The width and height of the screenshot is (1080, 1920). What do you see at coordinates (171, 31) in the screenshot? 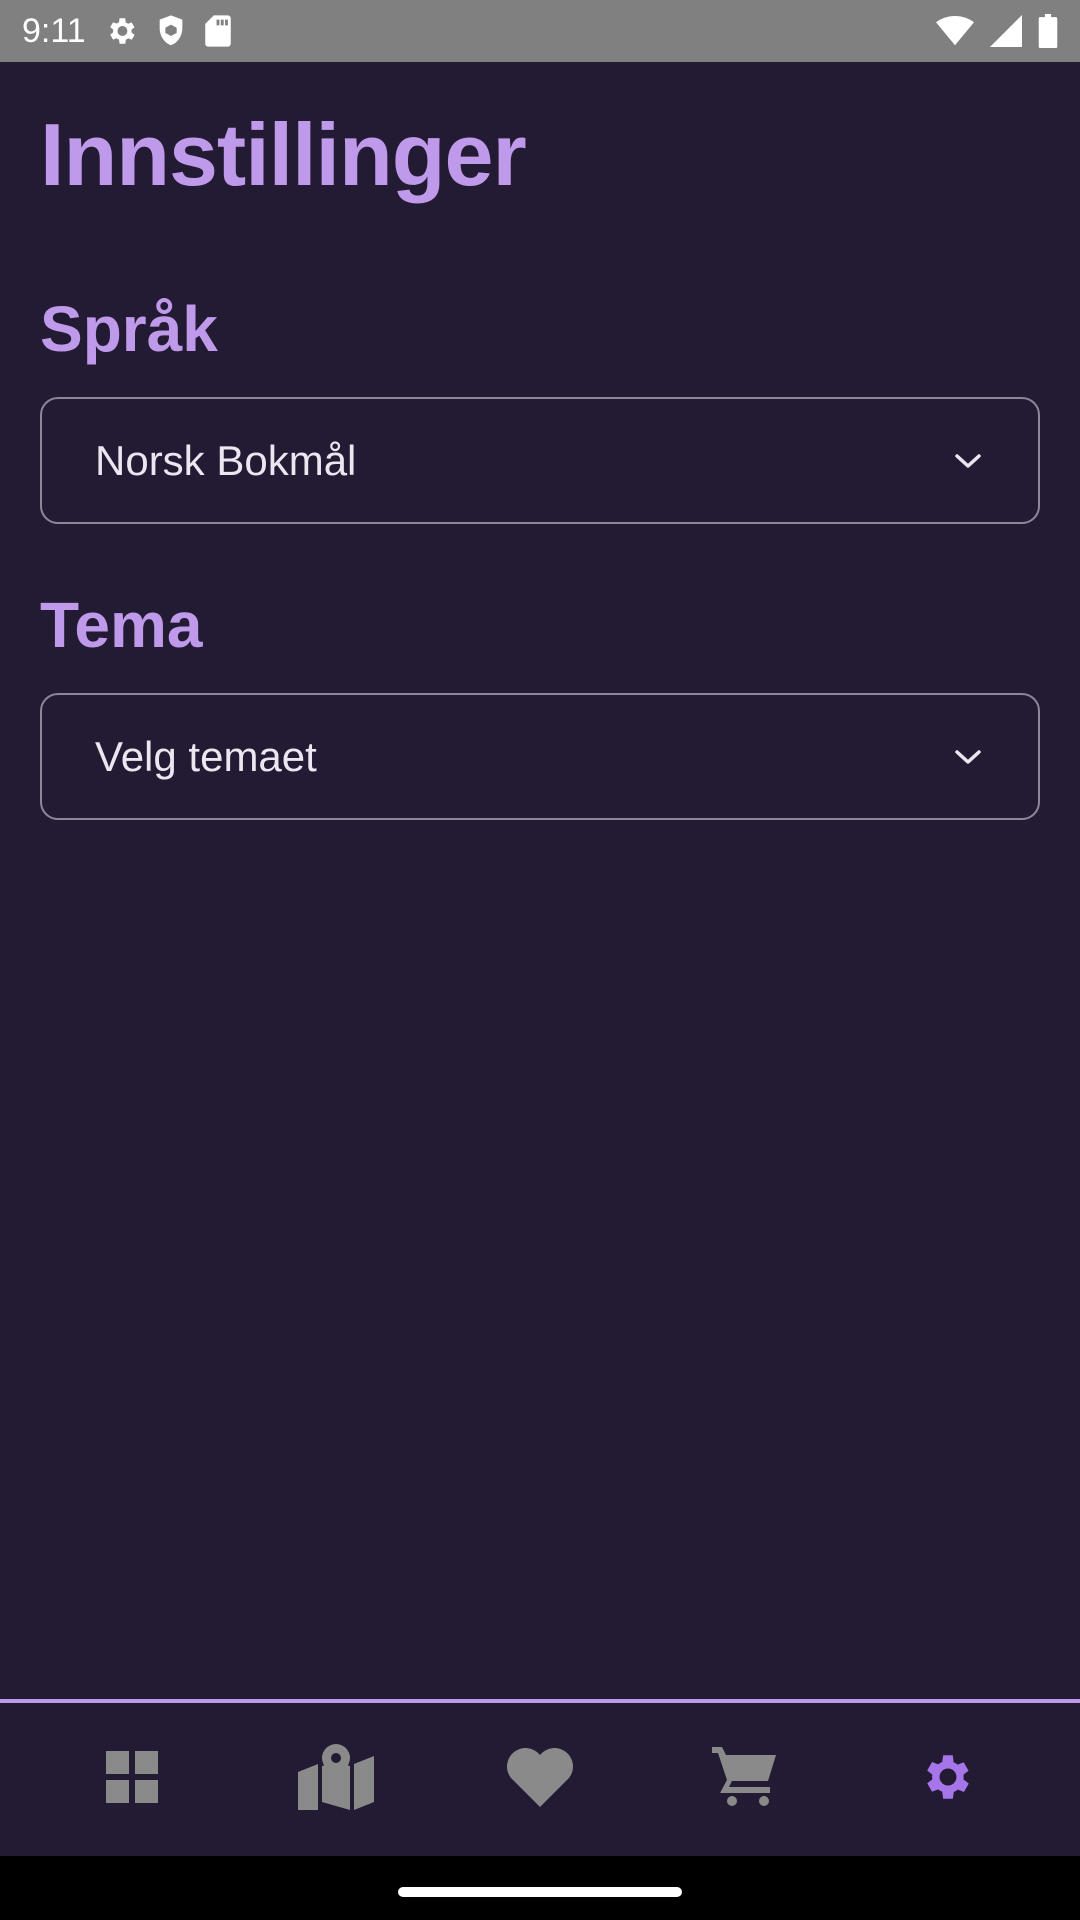
I see `shield-icon` at bounding box center [171, 31].